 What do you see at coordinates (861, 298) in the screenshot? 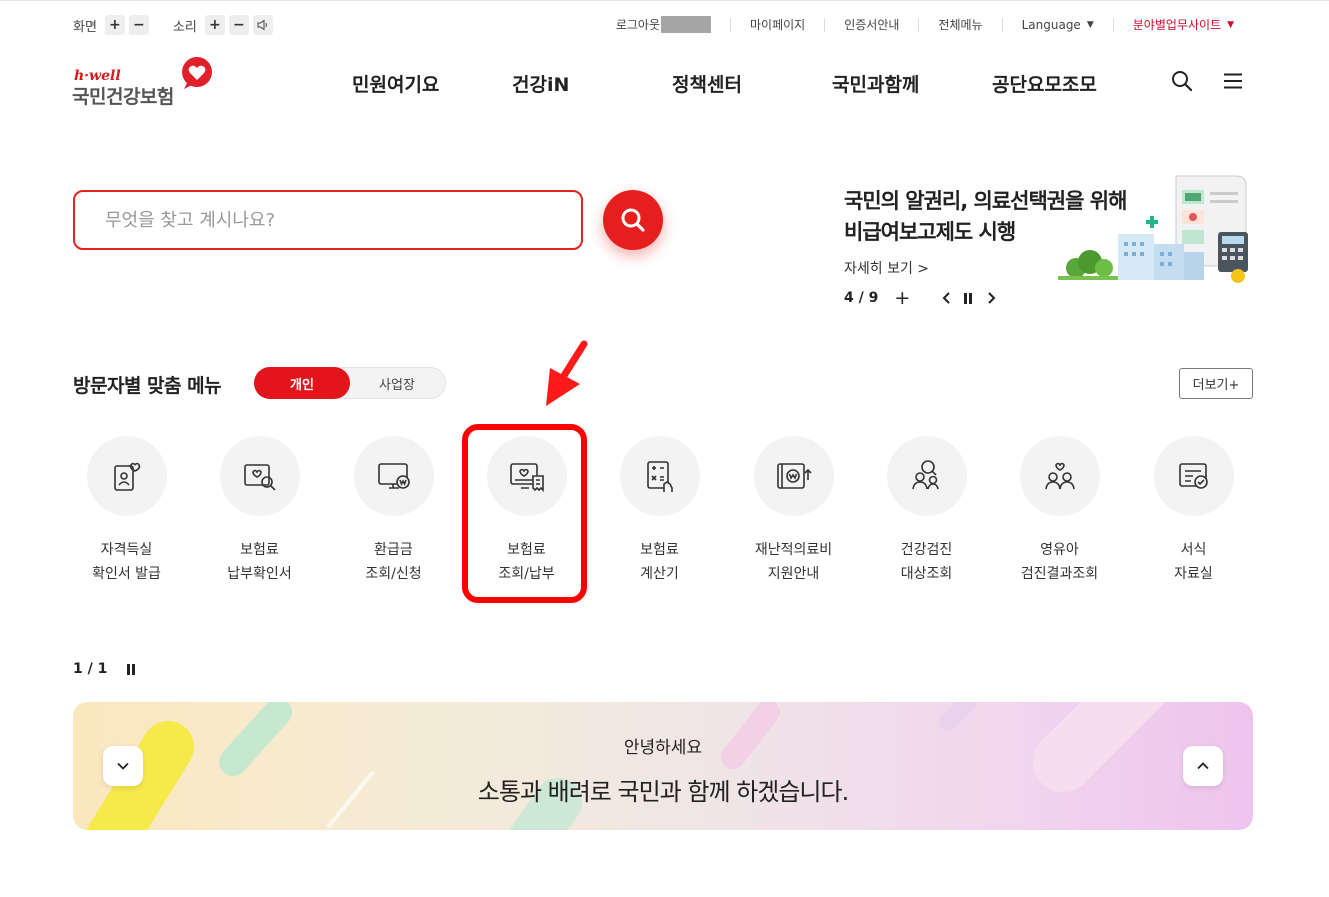
I see `notice-page-indicator: 4 / 9` at bounding box center [861, 298].